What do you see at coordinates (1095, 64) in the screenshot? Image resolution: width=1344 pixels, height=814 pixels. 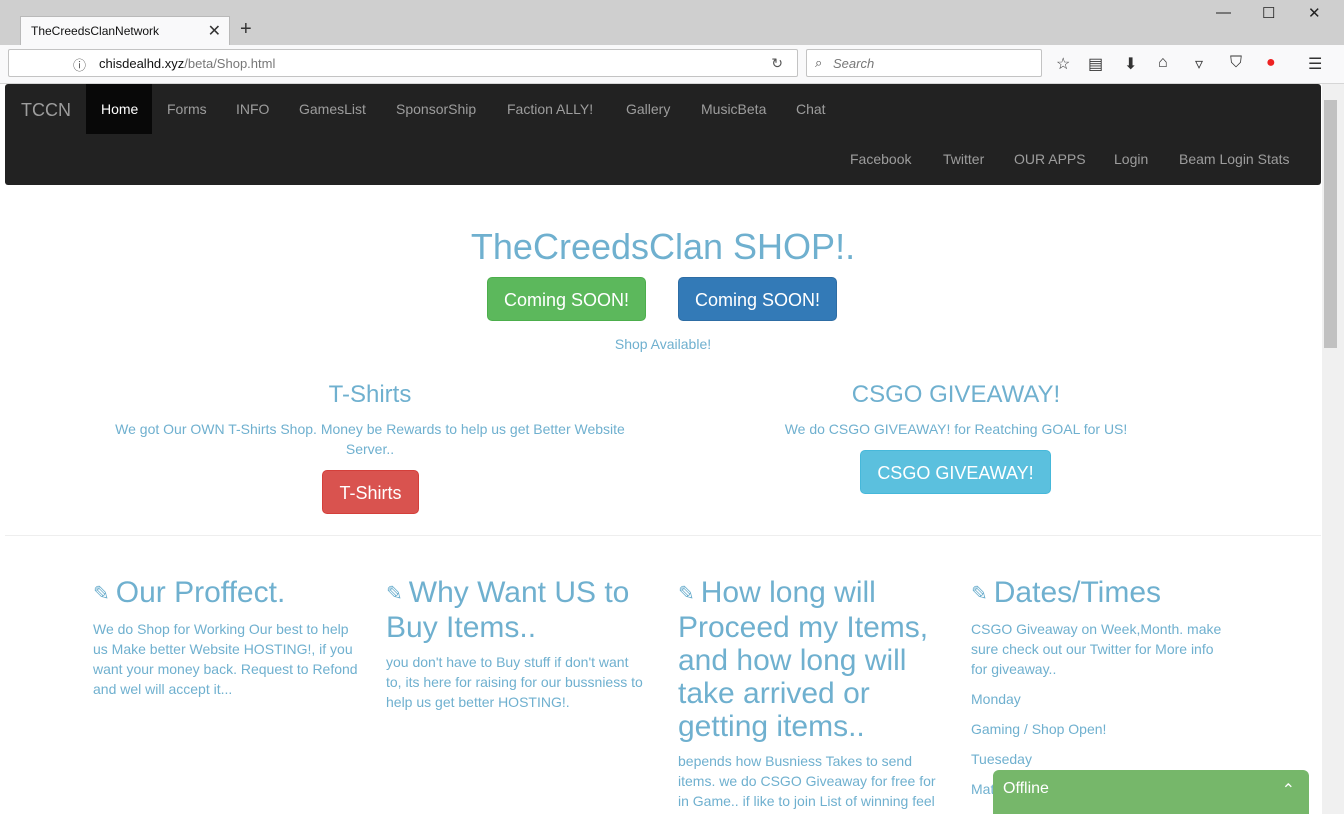 I see `reading-list-icon: ▤` at bounding box center [1095, 64].